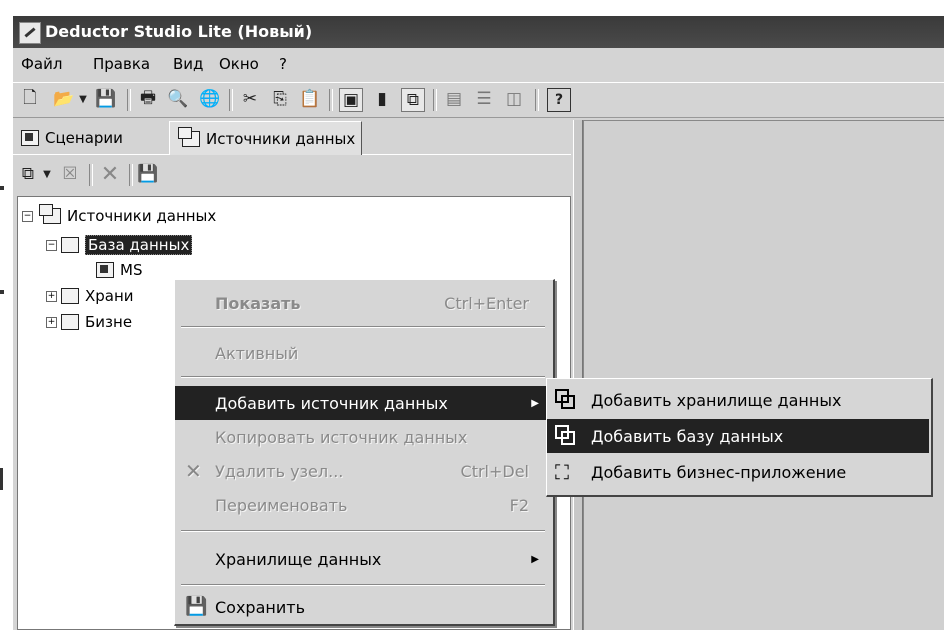  What do you see at coordinates (331, 403) in the screenshot?
I see `menu-item-label: Добавить источник данных` at bounding box center [331, 403].